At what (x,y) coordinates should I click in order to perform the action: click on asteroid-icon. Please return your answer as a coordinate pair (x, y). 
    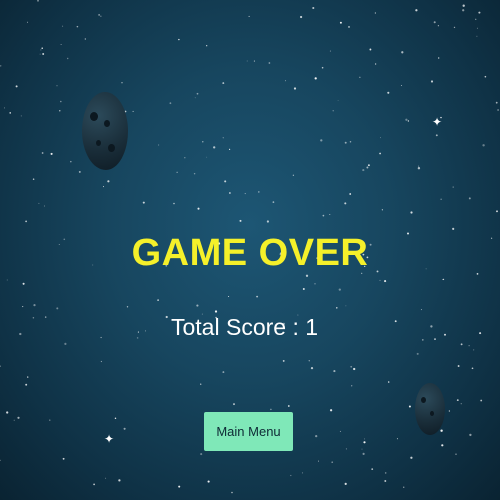
    Looking at the image, I should click on (105, 131).